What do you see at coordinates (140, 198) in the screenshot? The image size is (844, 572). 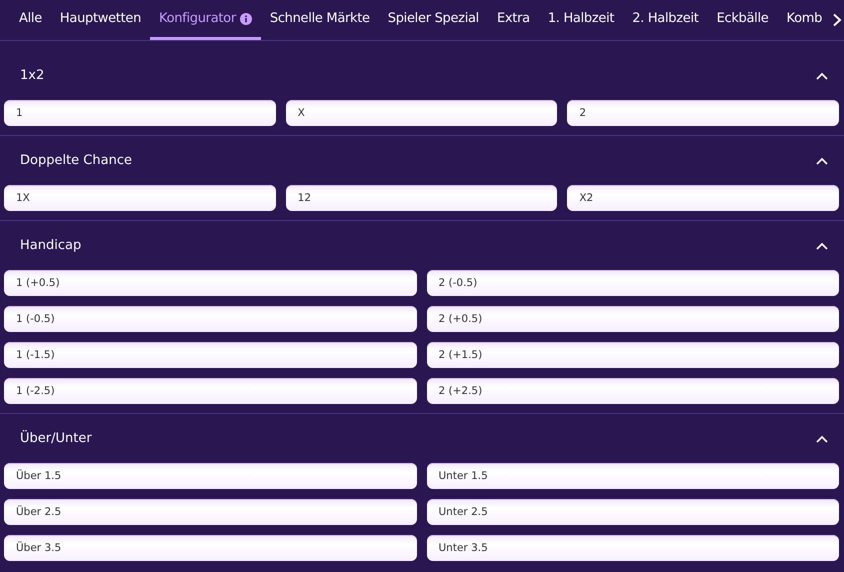 I see `bet-option-button: 1X` at bounding box center [140, 198].